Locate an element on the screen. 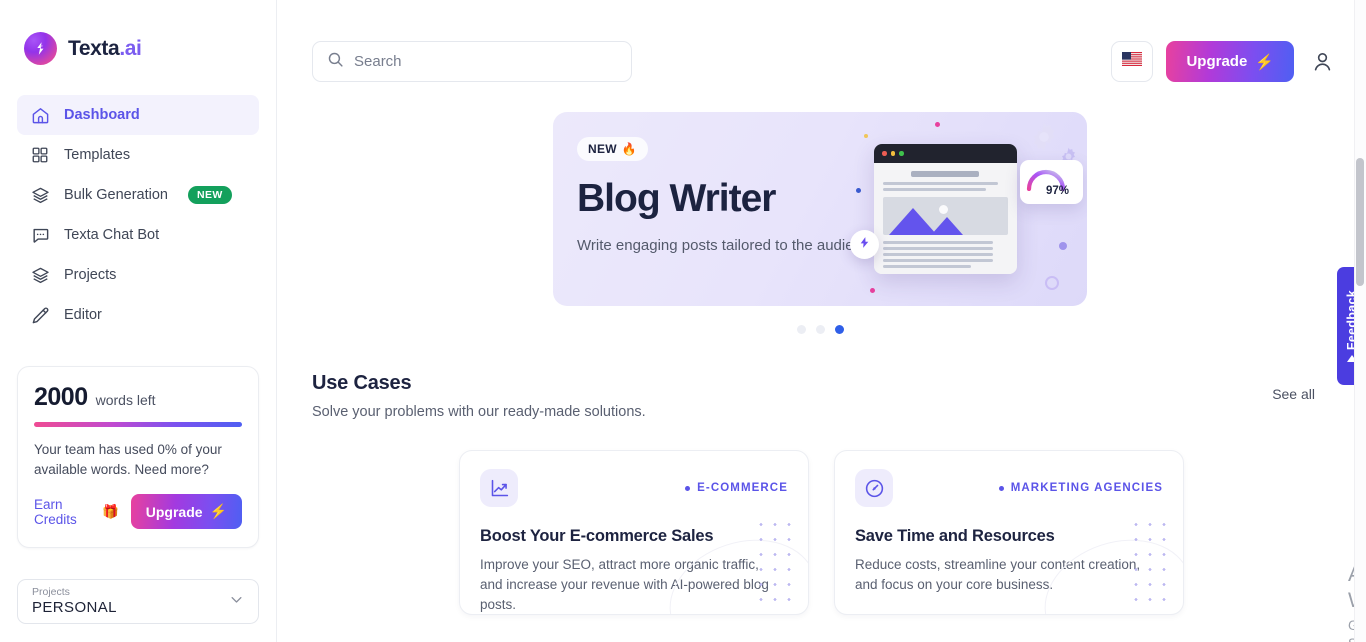 This screenshot has height=642, width=1366. browser-titlebar is located at coordinates (945, 153).